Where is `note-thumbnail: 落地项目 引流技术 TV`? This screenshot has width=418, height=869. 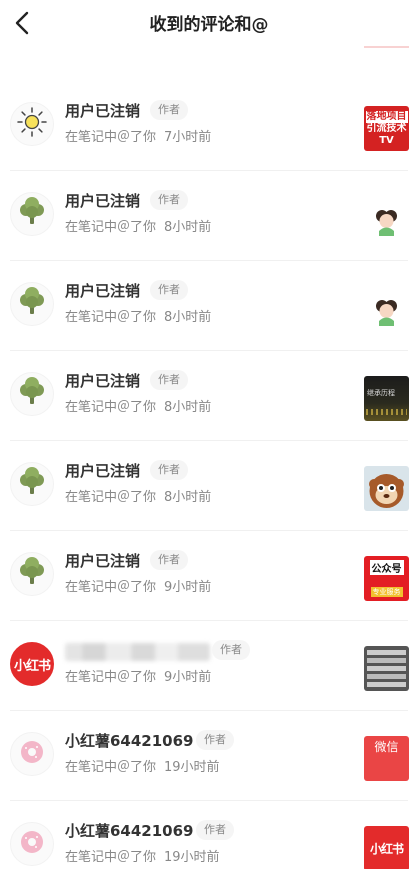 note-thumbnail: 落地项目 引流技术 TV is located at coordinates (386, 128).